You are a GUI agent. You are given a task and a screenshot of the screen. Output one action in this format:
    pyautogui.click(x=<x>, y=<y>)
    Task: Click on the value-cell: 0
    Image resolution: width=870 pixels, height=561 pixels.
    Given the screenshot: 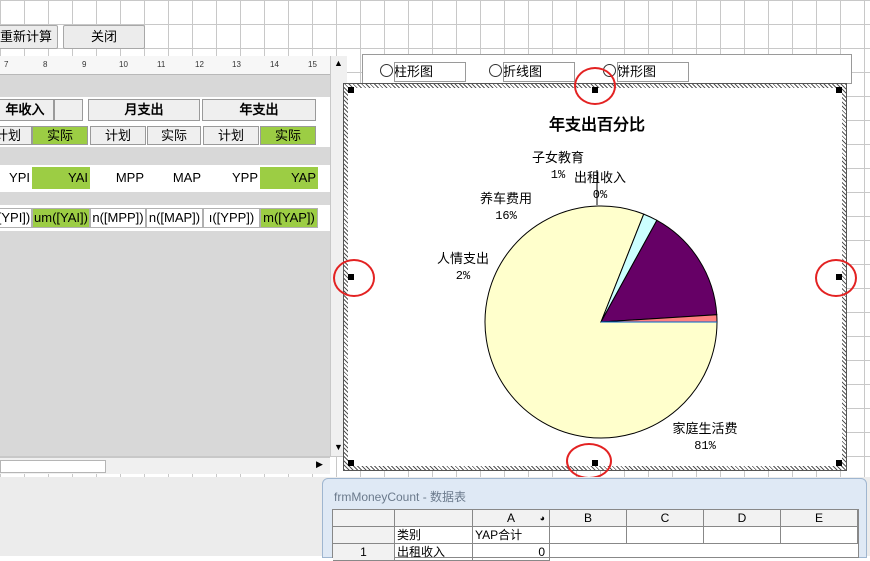 What is the action you would take?
    pyautogui.click(x=511, y=552)
    